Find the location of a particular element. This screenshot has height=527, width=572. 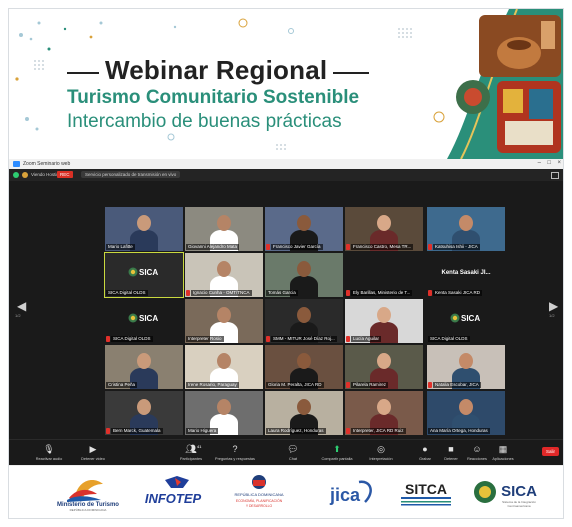

market-photo is located at coordinates (529, 117).